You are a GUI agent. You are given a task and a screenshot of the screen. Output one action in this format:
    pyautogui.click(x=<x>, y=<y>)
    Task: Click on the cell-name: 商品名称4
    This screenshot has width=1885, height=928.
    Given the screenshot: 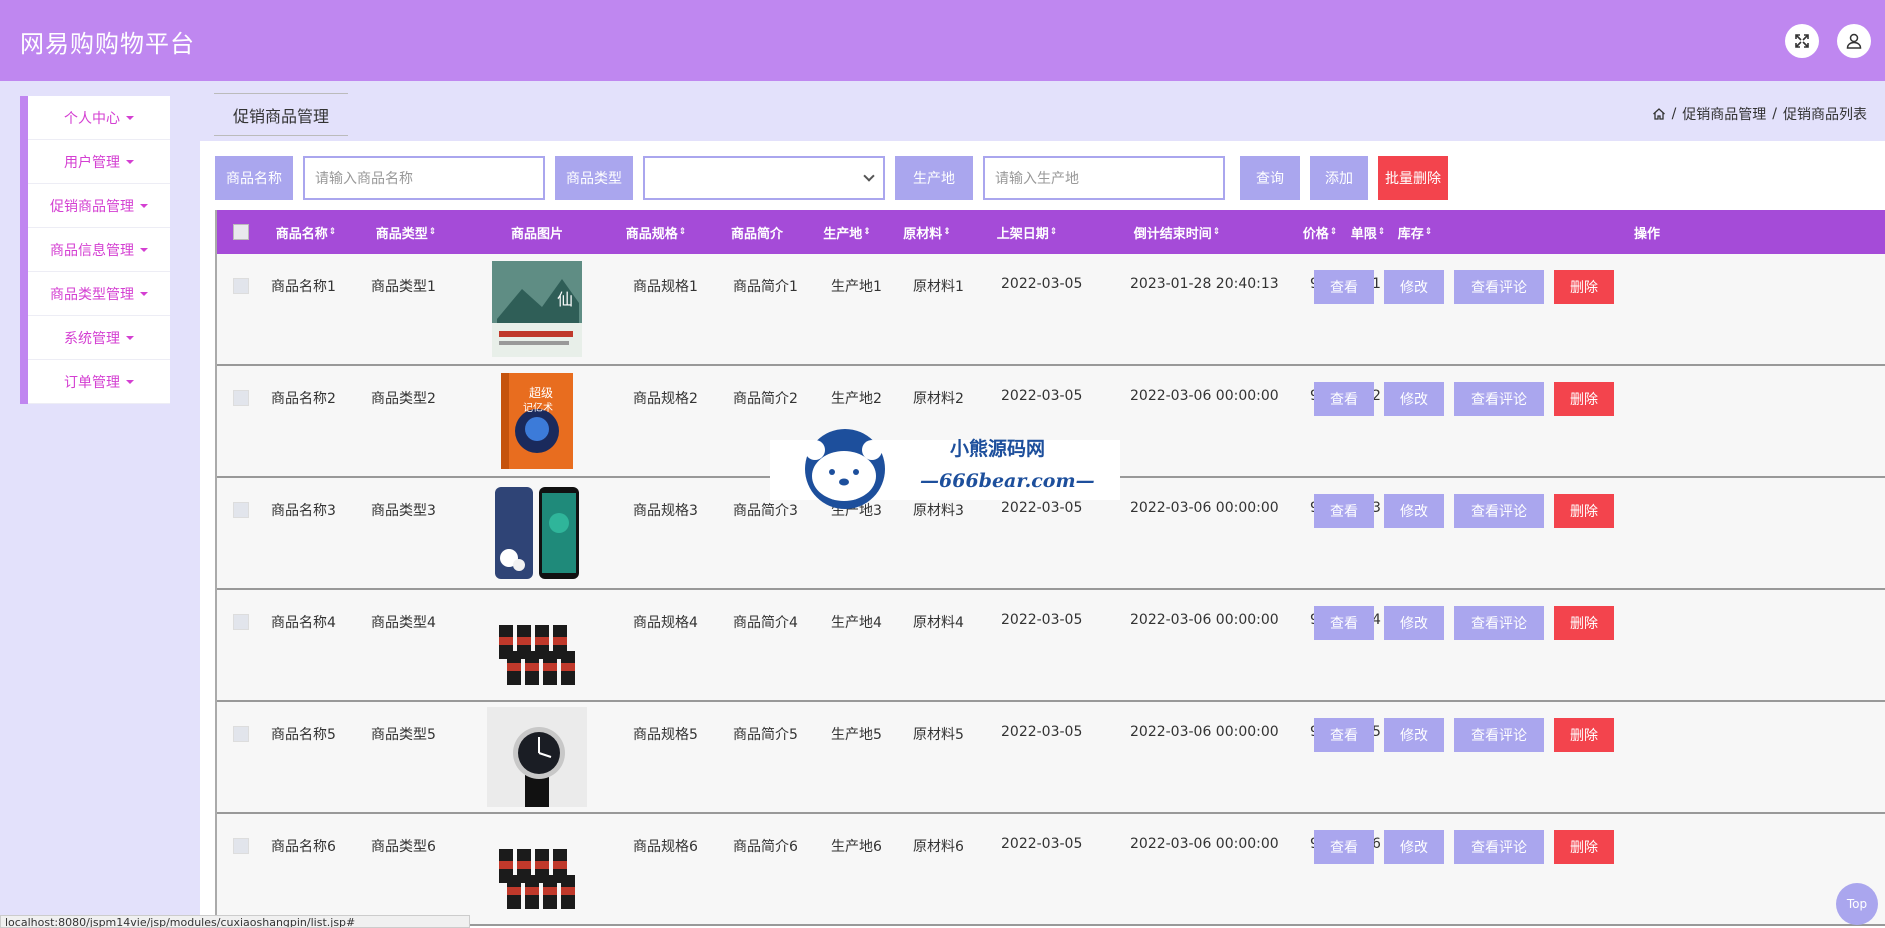 What is the action you would take?
    pyautogui.click(x=303, y=623)
    